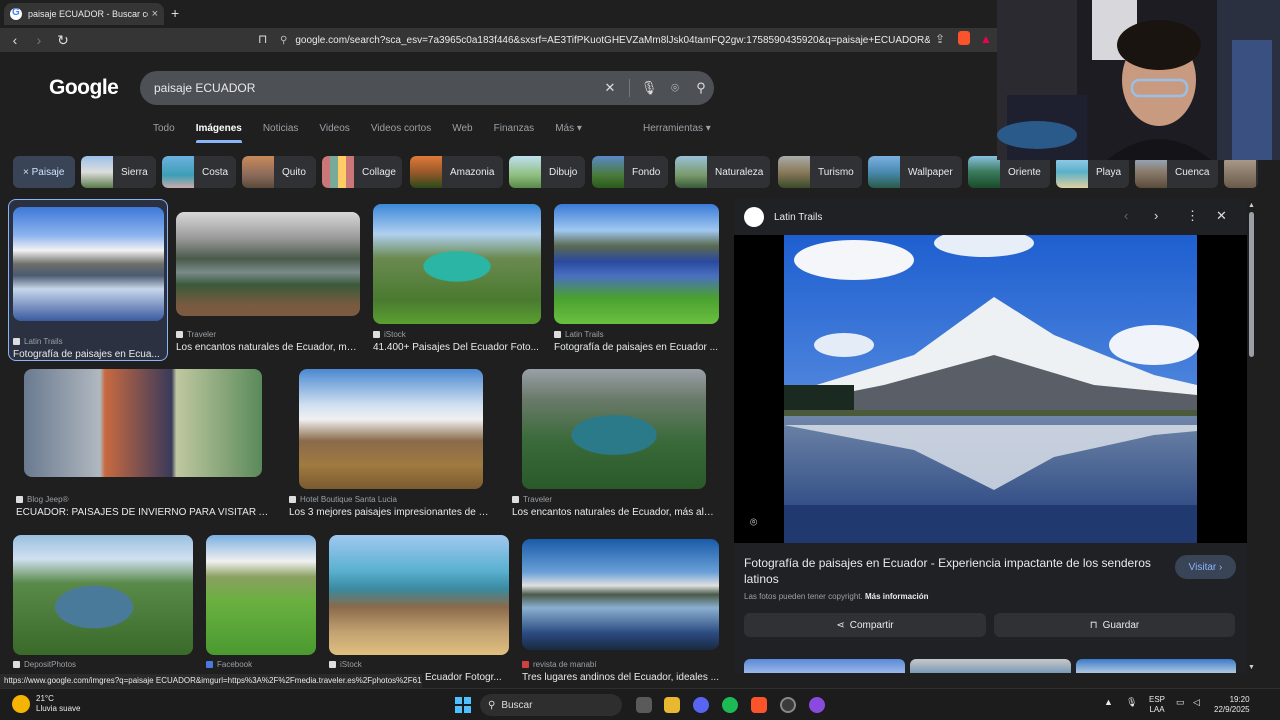  What do you see at coordinates (1176, 172) in the screenshot?
I see `chip-cuenca: Cuenca` at bounding box center [1176, 172].